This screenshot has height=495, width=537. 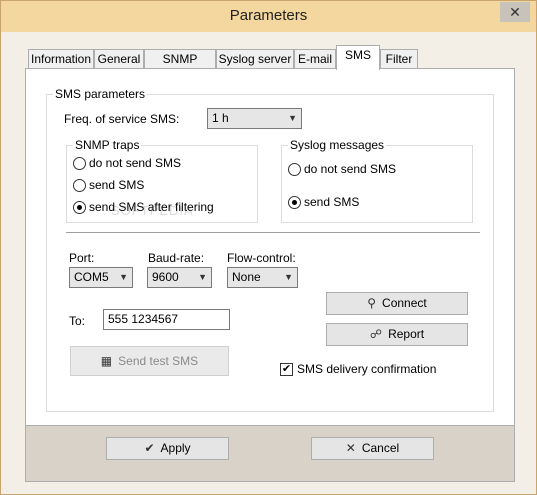 I want to click on binoculars-icon: ☍, so click(x=376, y=334).